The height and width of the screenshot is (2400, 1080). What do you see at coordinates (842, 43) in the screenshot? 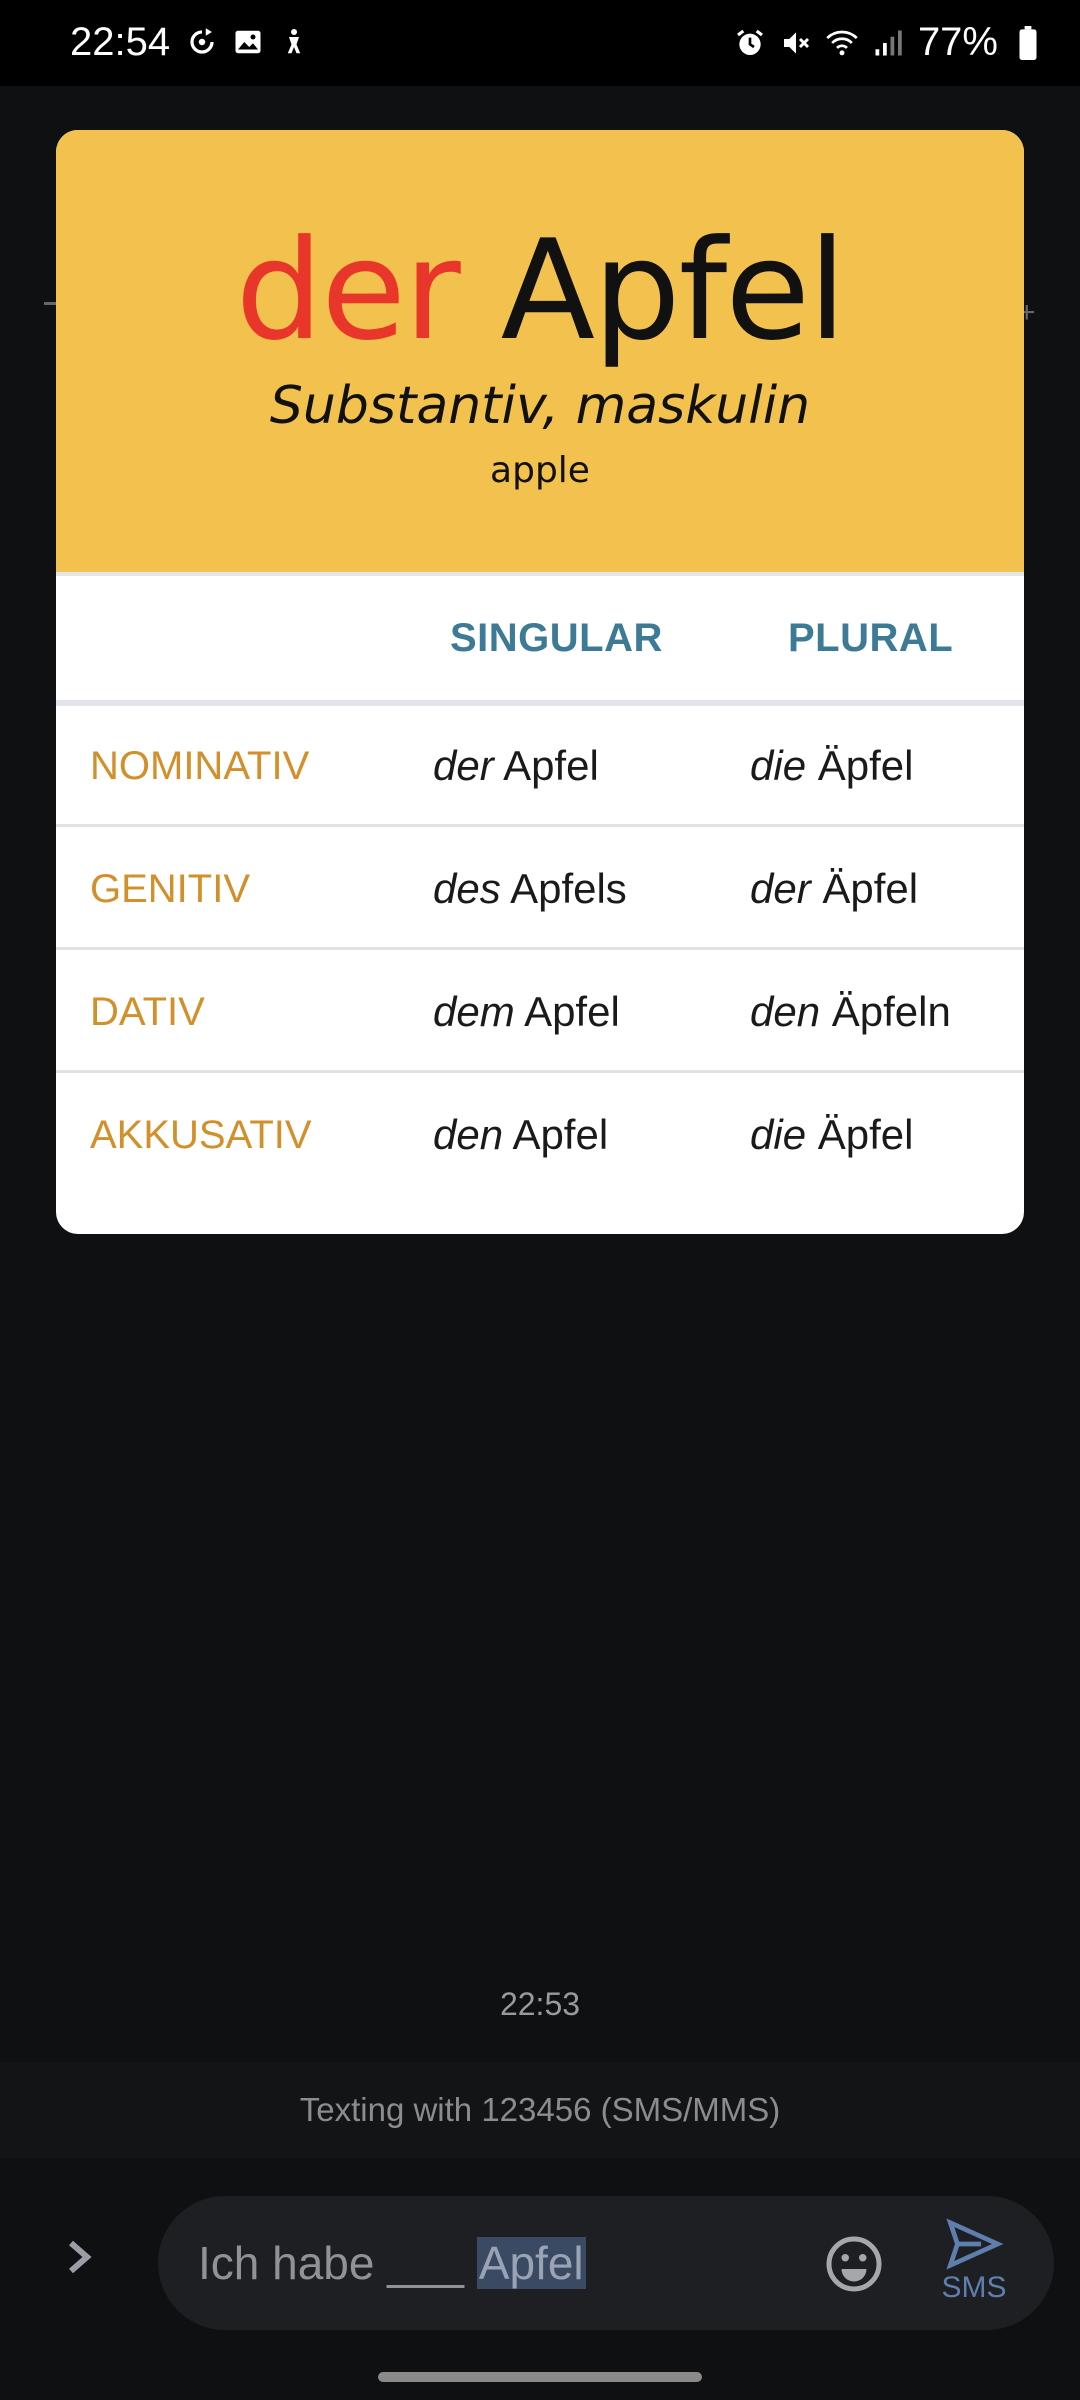
I see `wifi-icon` at bounding box center [842, 43].